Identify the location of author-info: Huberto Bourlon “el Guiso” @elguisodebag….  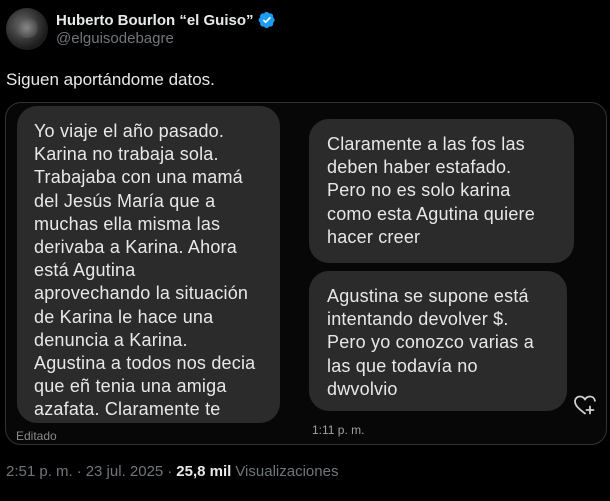
(166, 29).